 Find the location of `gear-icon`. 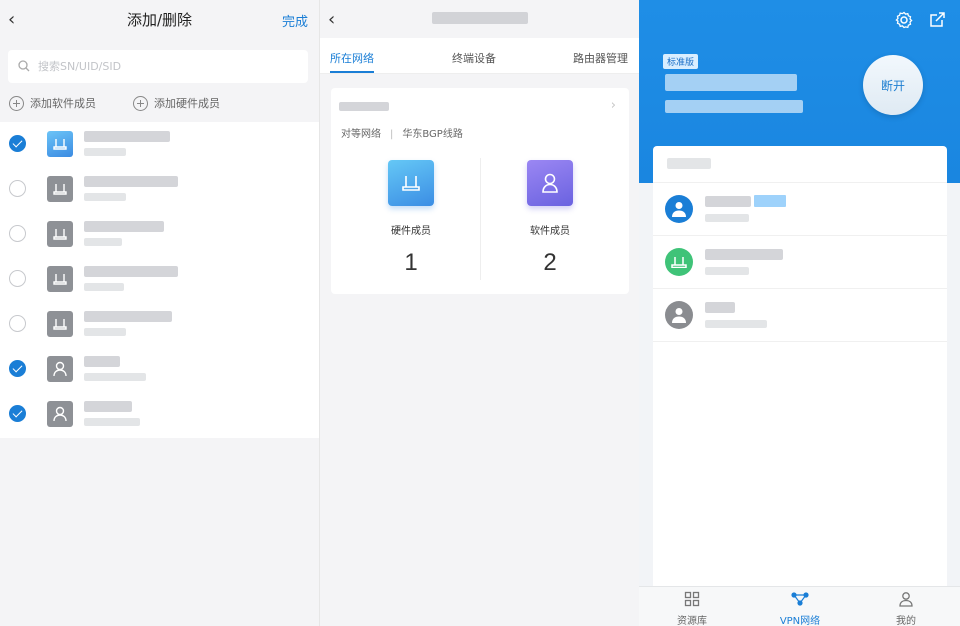

gear-icon is located at coordinates (904, 20).